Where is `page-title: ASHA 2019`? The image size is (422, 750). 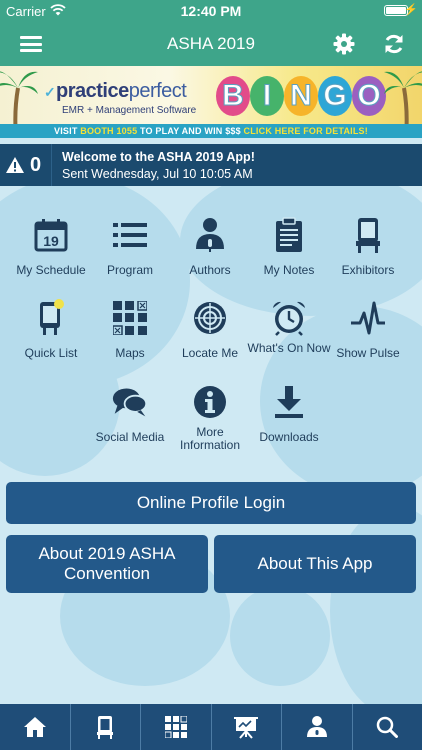
page-title: ASHA 2019 is located at coordinates (211, 43).